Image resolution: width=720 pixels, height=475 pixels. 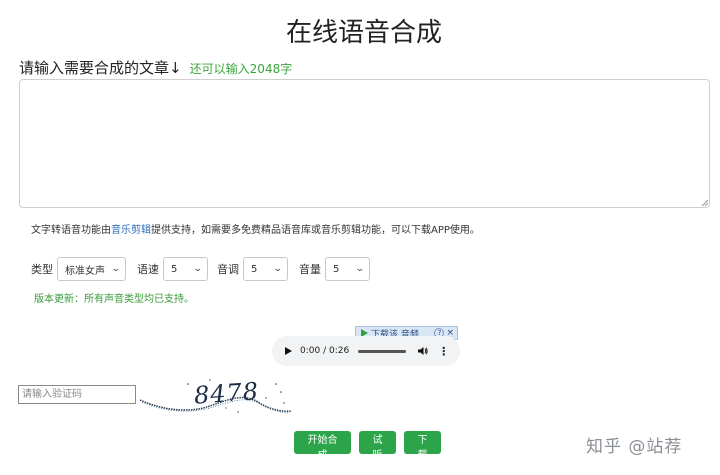 I want to click on volume-select: 5 ⌄, so click(x=347, y=269).